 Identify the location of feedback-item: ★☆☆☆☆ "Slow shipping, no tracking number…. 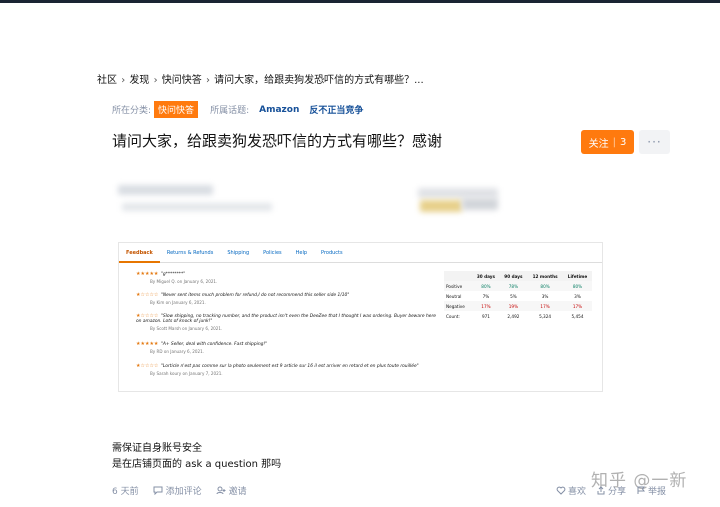
(286, 322).